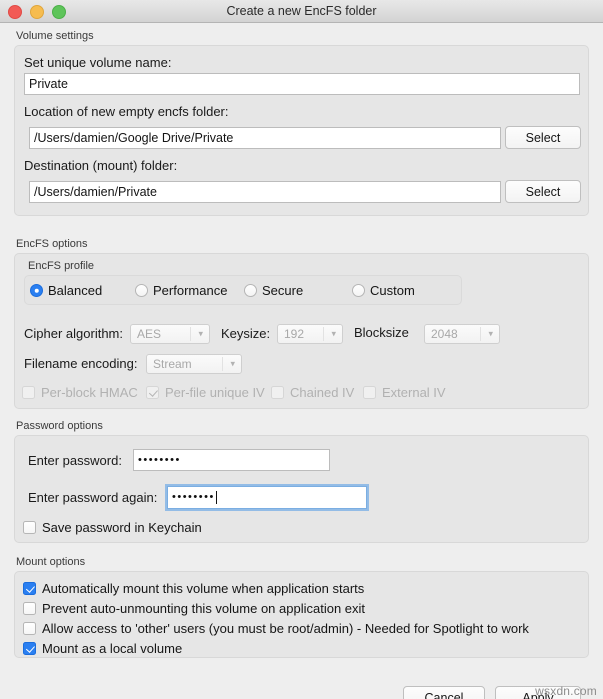 This screenshot has height=699, width=603. What do you see at coordinates (75, 460) in the screenshot?
I see `password-label: Enter password:` at bounding box center [75, 460].